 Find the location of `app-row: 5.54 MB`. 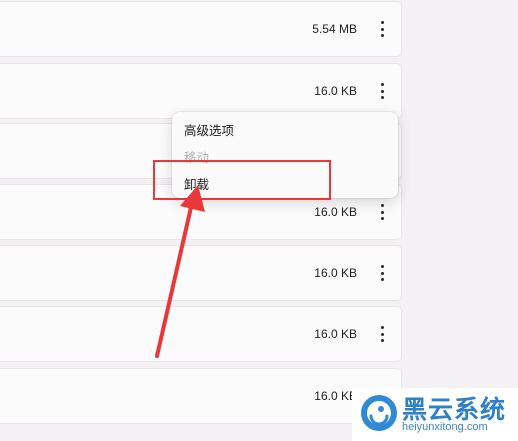

app-row: 5.54 MB is located at coordinates (201, 29).